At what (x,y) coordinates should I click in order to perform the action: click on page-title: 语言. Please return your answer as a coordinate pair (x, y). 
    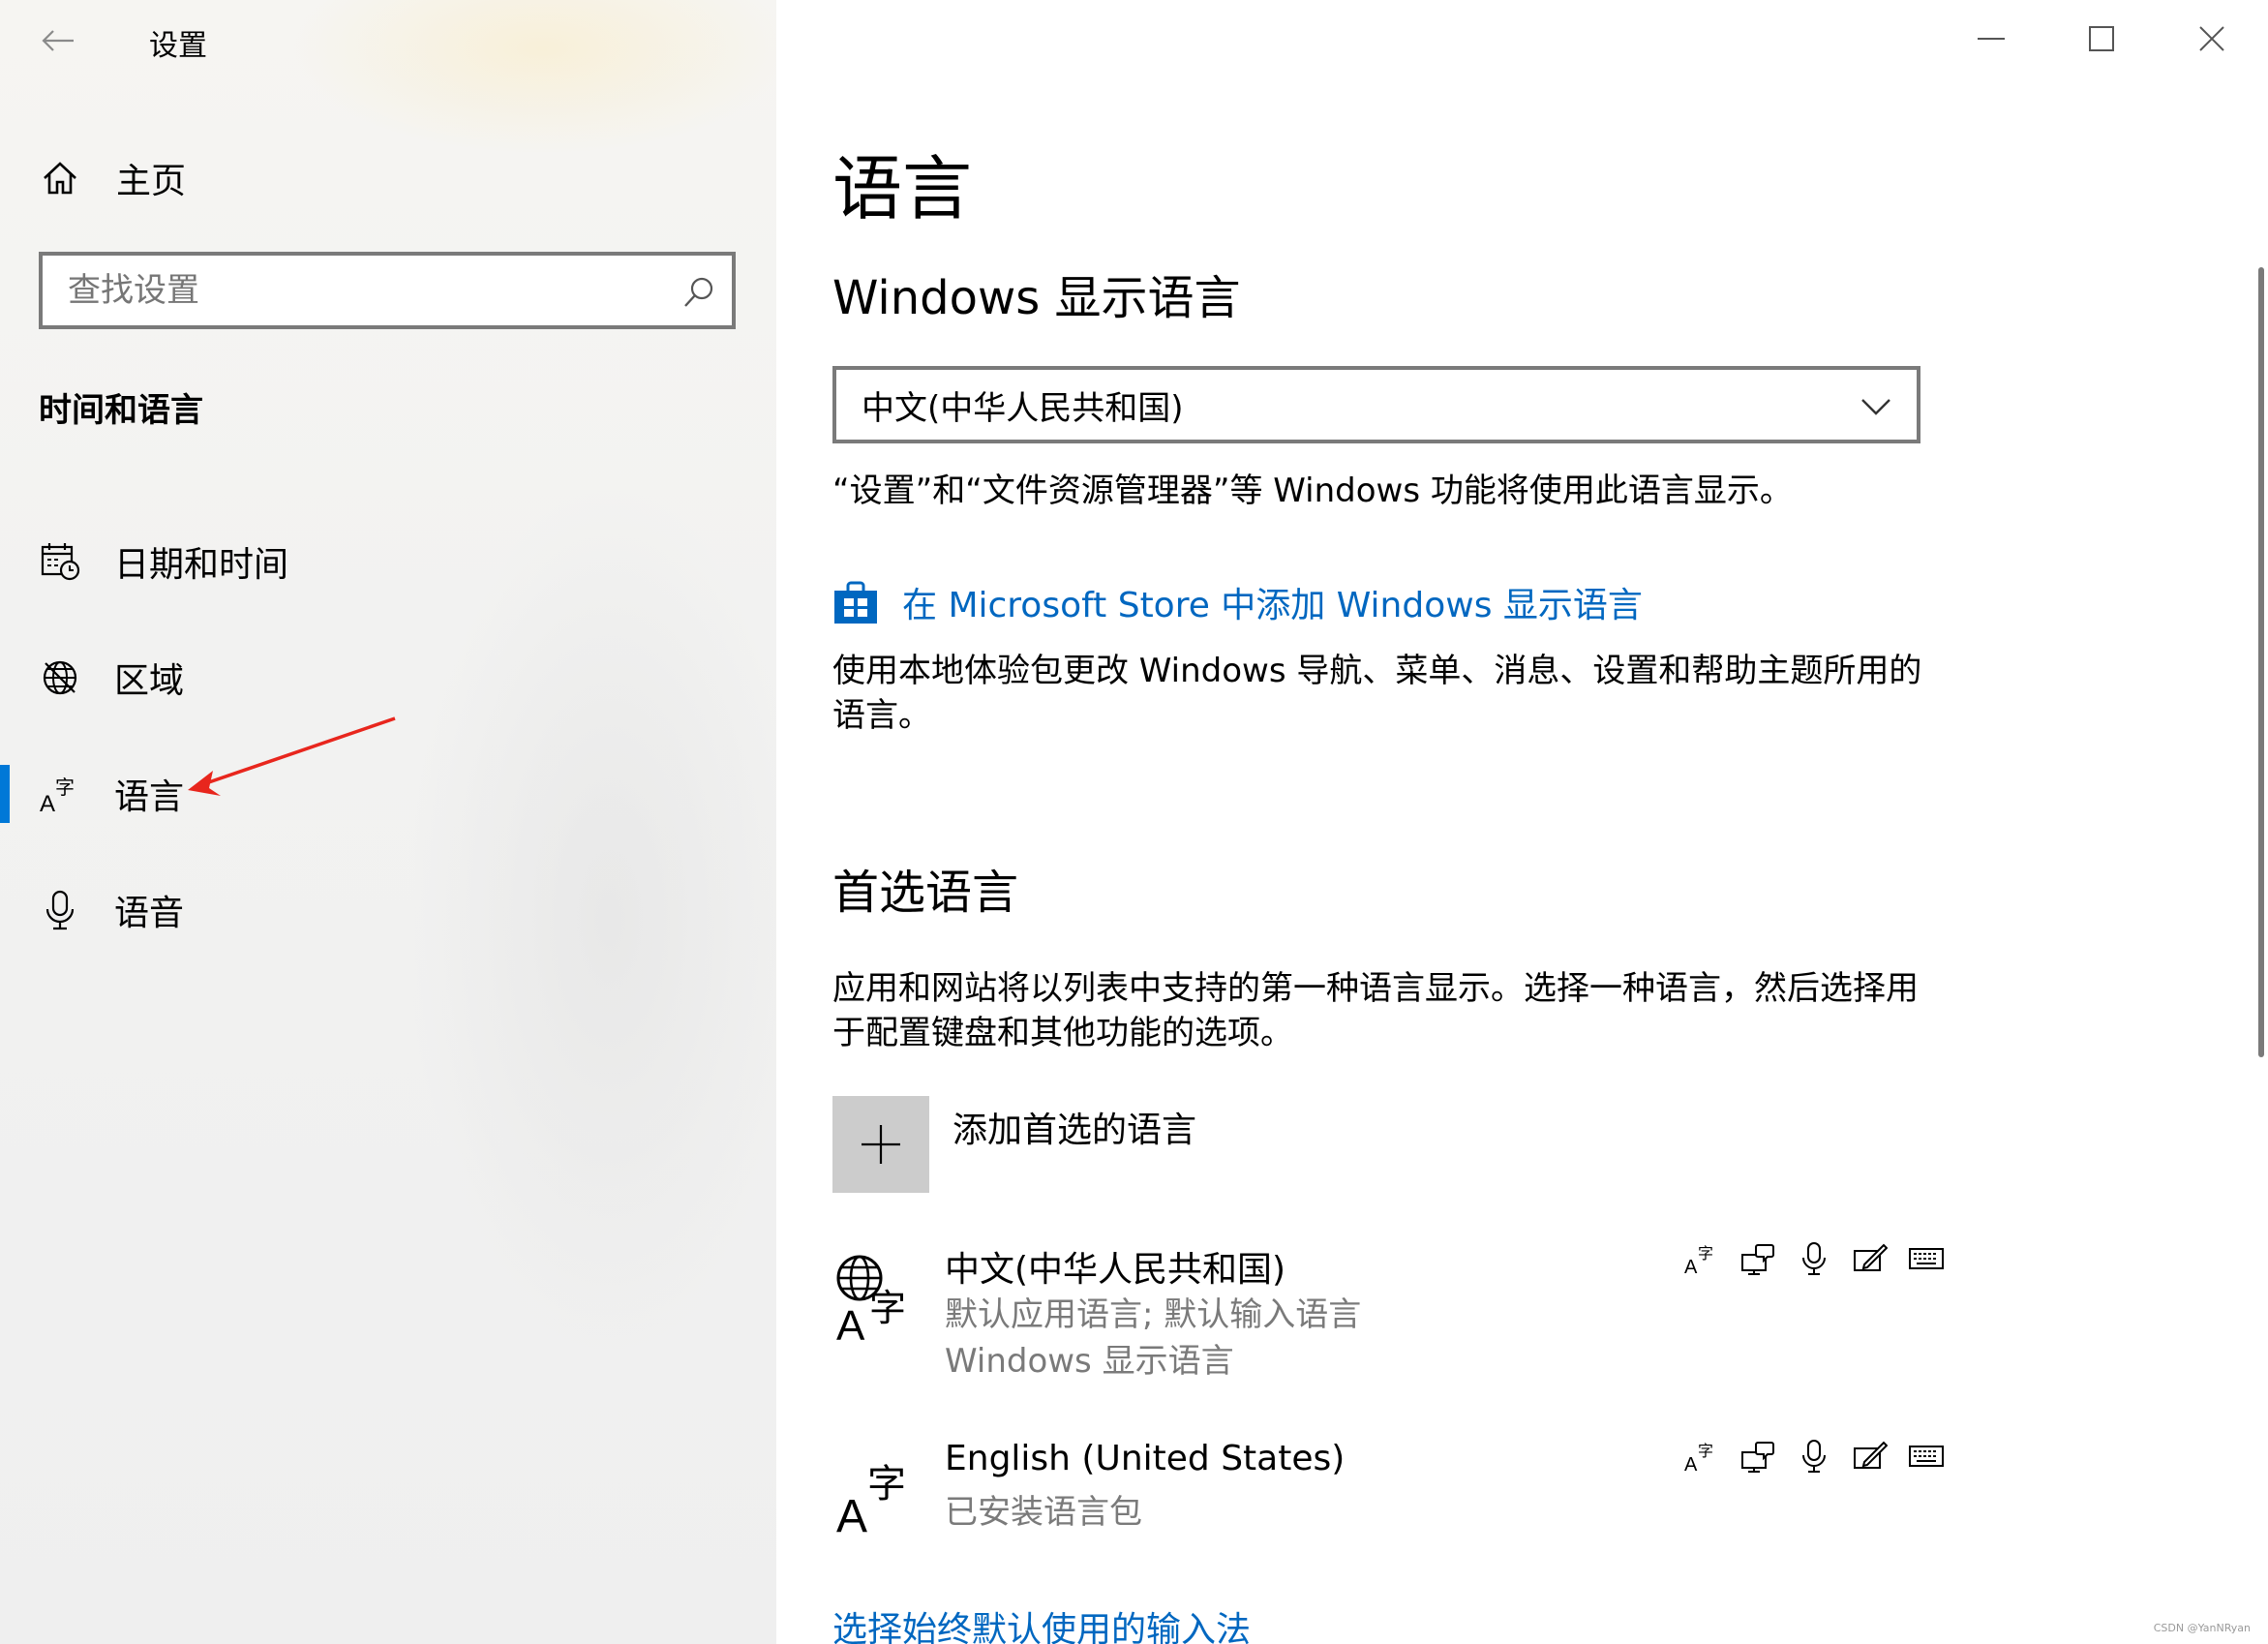
    Looking at the image, I should click on (902, 188).